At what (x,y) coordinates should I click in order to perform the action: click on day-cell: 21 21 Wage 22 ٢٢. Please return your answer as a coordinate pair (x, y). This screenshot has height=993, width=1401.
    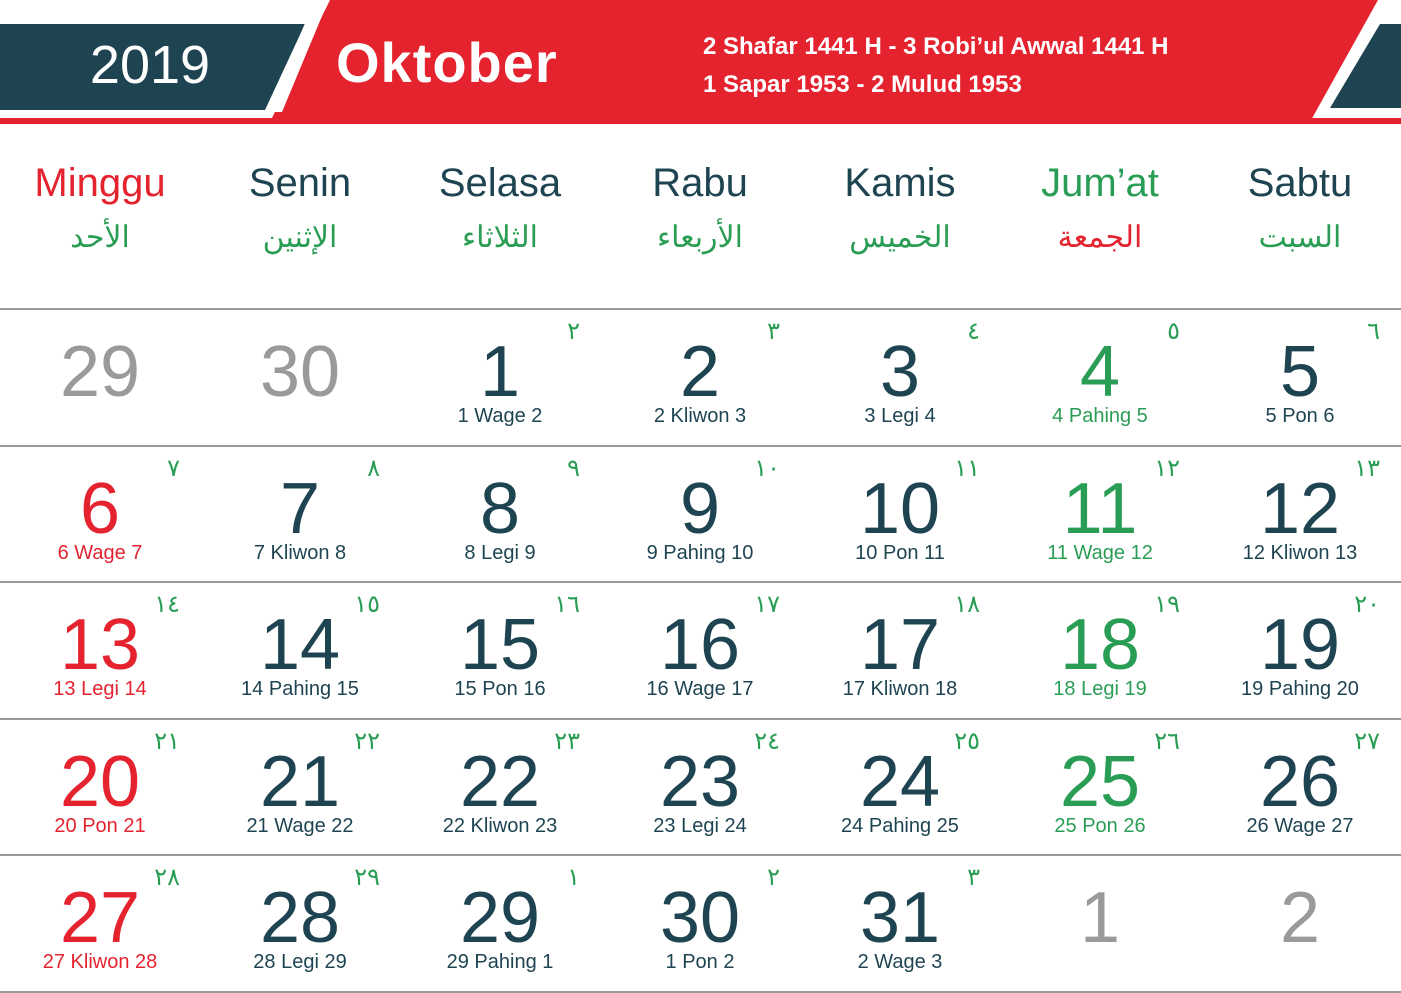
    Looking at the image, I should click on (300, 785).